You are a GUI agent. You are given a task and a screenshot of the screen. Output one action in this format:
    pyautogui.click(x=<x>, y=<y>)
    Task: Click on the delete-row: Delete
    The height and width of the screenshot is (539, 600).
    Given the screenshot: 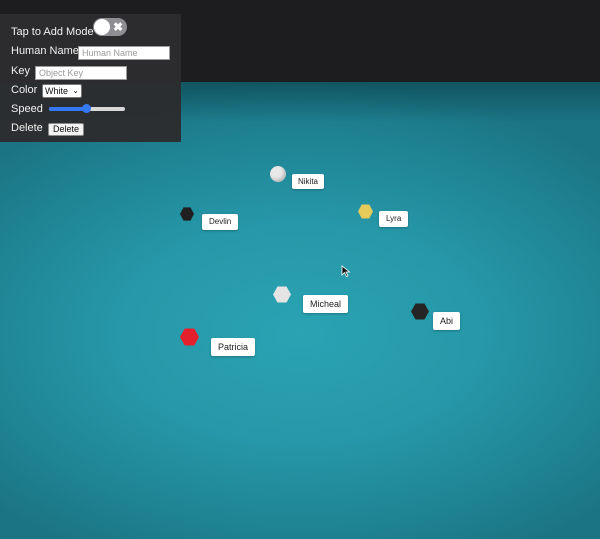 What is the action you would take?
    pyautogui.click(x=27, y=128)
    